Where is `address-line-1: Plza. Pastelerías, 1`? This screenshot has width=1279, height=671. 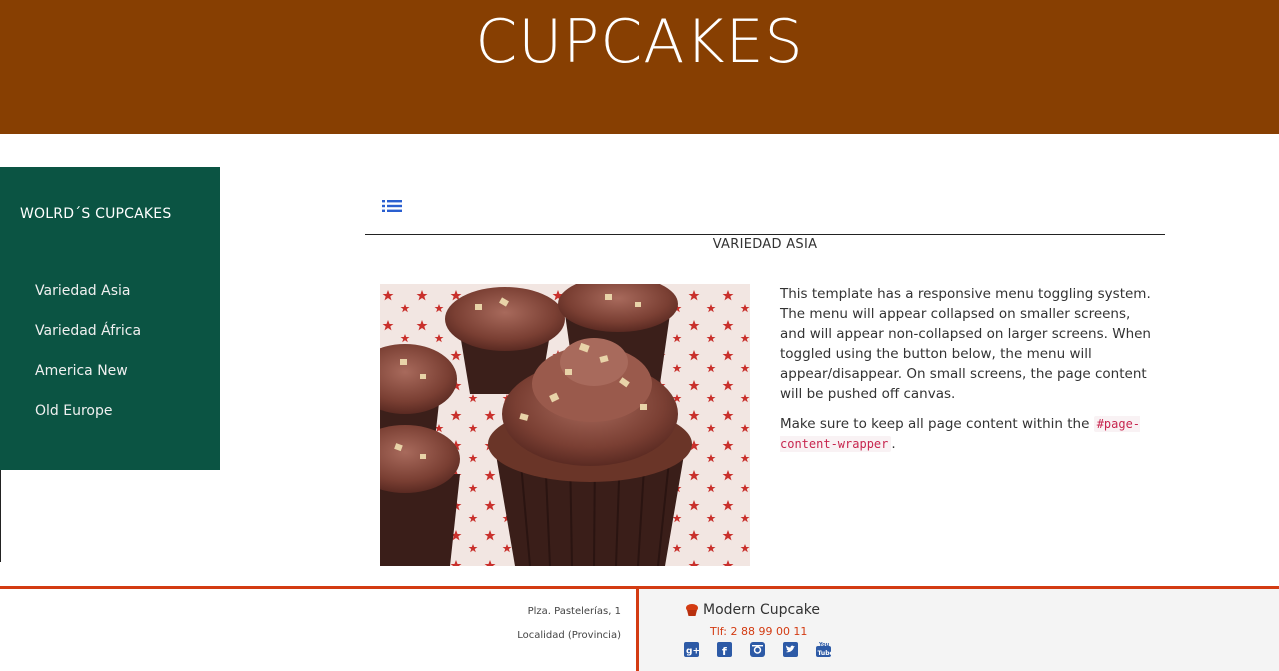
address-line-1: Plza. Pastelerías, 1 is located at coordinates (574, 611).